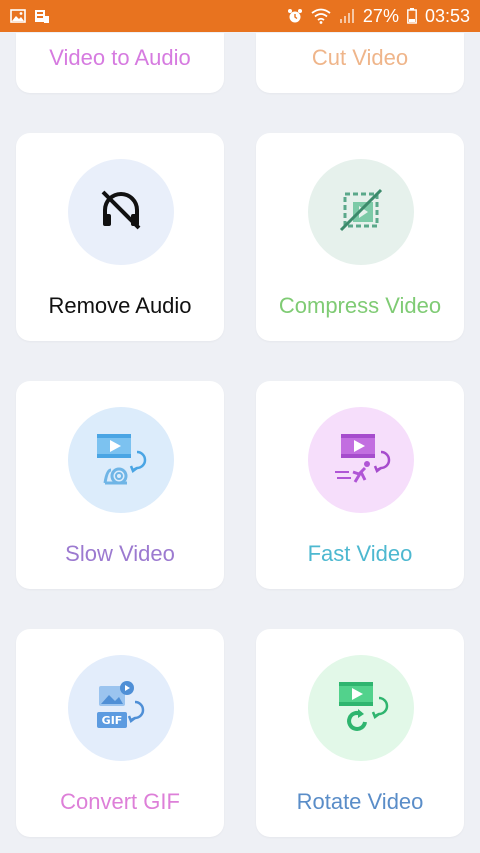  Describe the element at coordinates (447, 15) in the screenshot. I see `clock: 03:53` at that location.